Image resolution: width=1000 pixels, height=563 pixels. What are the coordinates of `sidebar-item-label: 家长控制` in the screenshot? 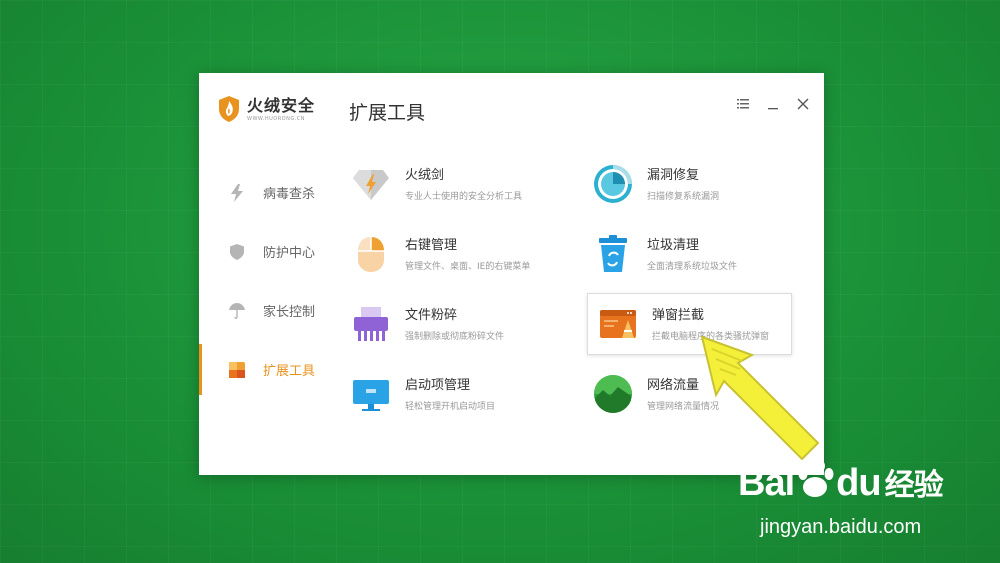 It's located at (289, 312).